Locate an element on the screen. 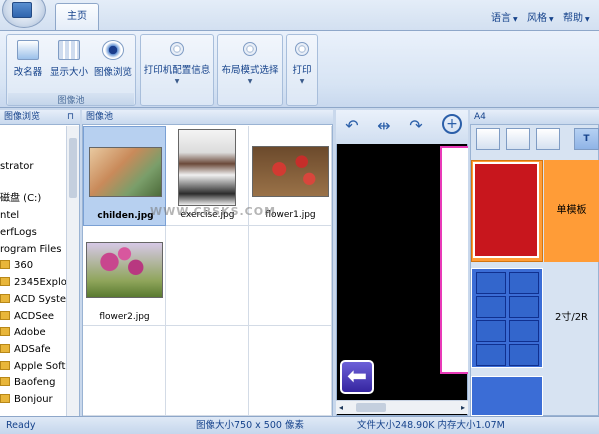 This screenshot has height=434, width=599. tree-item: Apple Soft is located at coordinates (33, 367).